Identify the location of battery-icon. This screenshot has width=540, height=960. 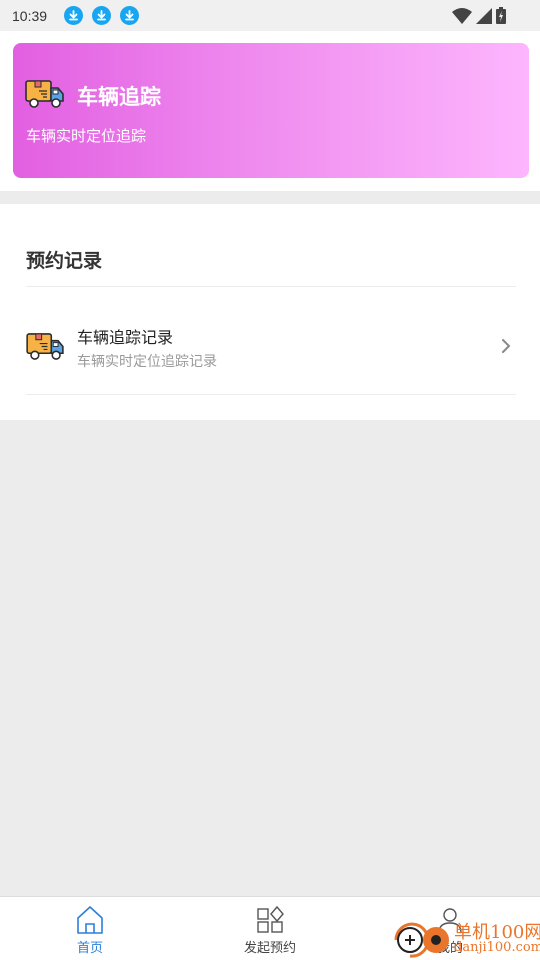
(501, 15).